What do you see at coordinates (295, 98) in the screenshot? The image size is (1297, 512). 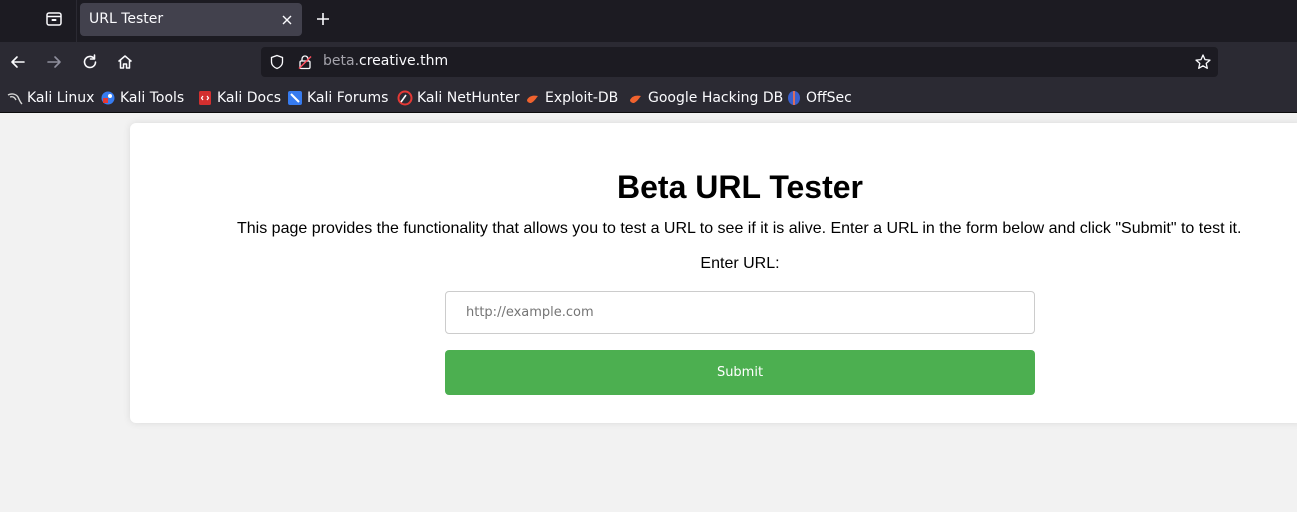 I see `kali-forums-icon` at bounding box center [295, 98].